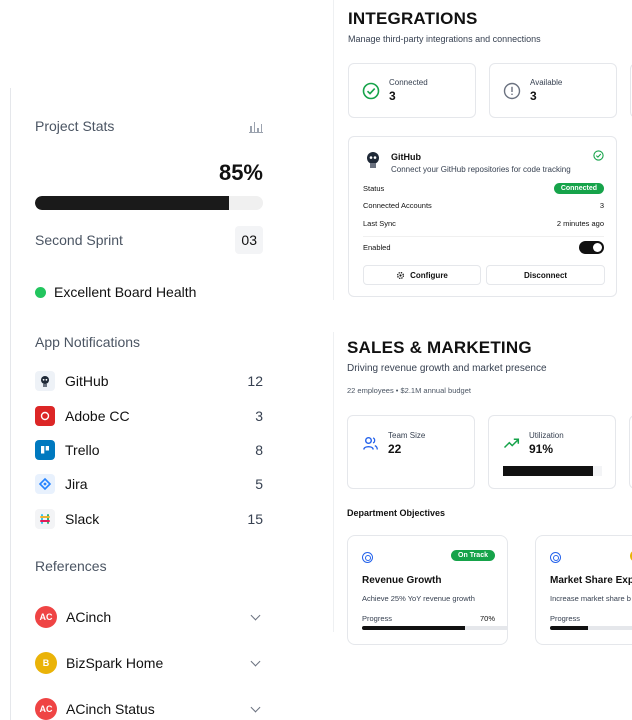 This screenshot has width=632, height=720. I want to click on disconnect-label: Disconnect, so click(545, 275).